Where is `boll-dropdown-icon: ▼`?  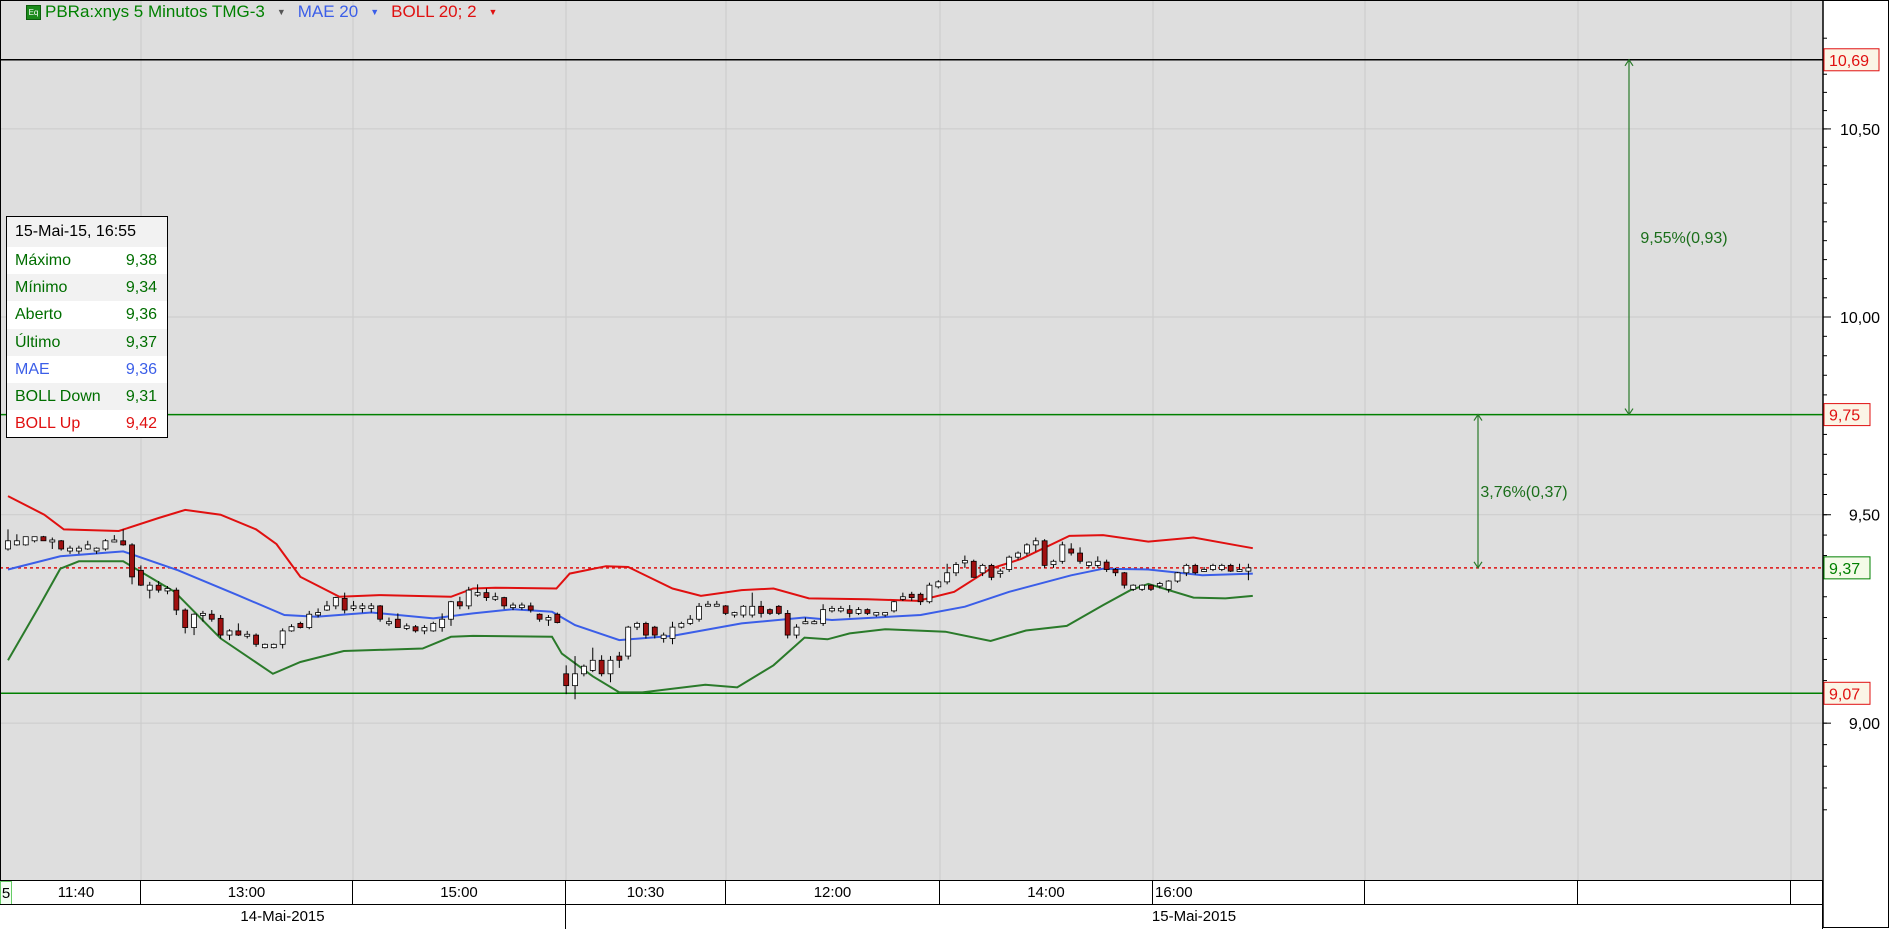 boll-dropdown-icon: ▼ is located at coordinates (493, 12).